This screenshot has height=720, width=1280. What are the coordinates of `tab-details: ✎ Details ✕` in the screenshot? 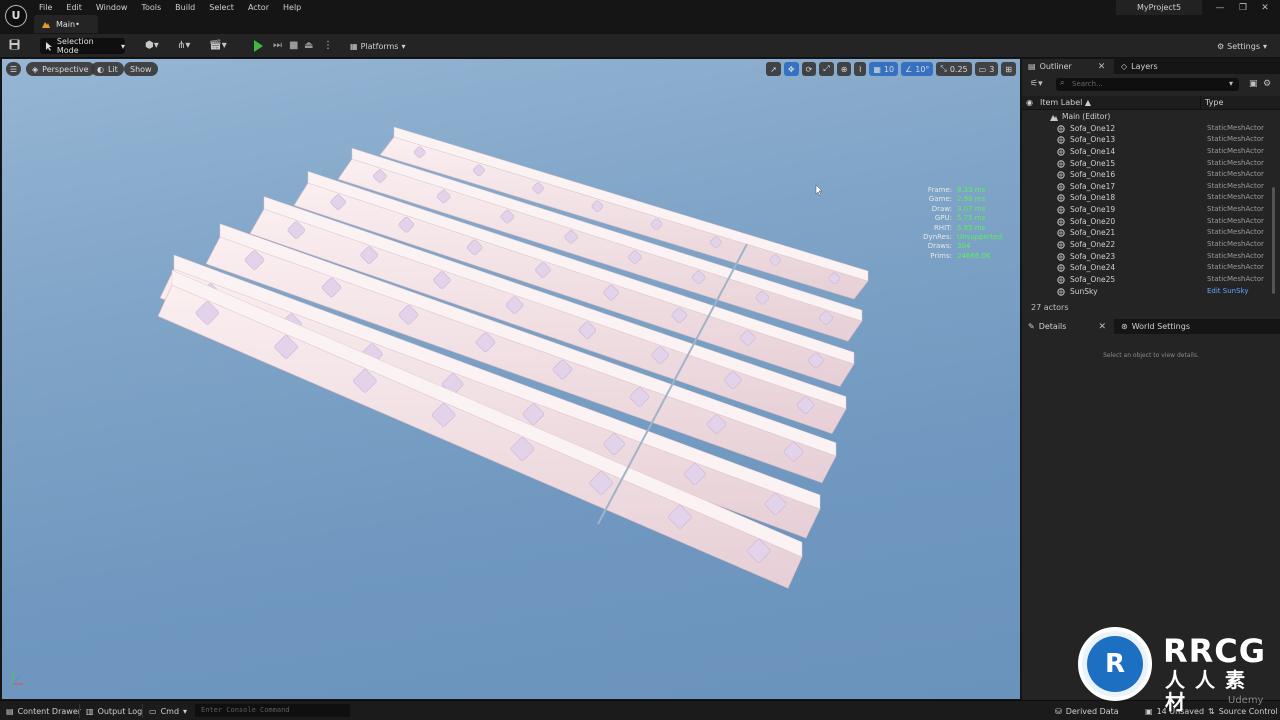 It's located at (1068, 326).